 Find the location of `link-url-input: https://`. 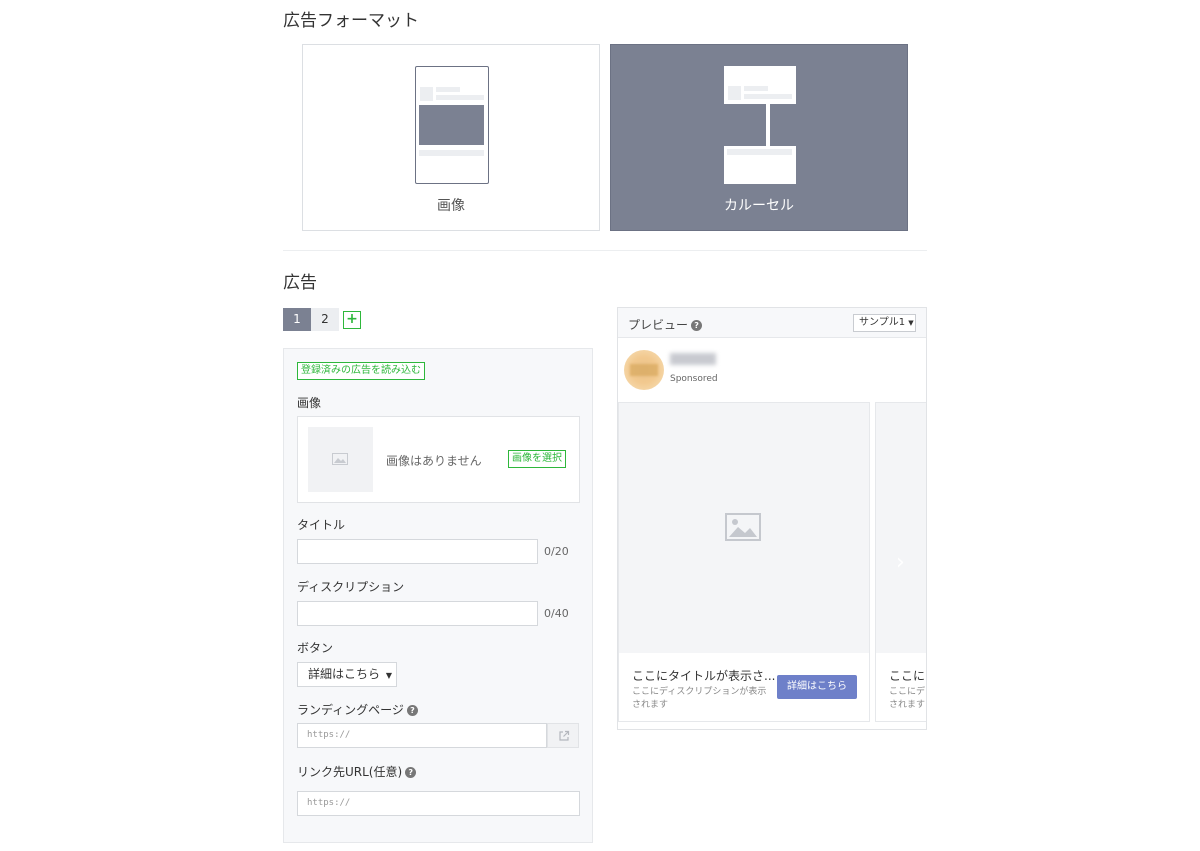

link-url-input: https:// is located at coordinates (438, 803).